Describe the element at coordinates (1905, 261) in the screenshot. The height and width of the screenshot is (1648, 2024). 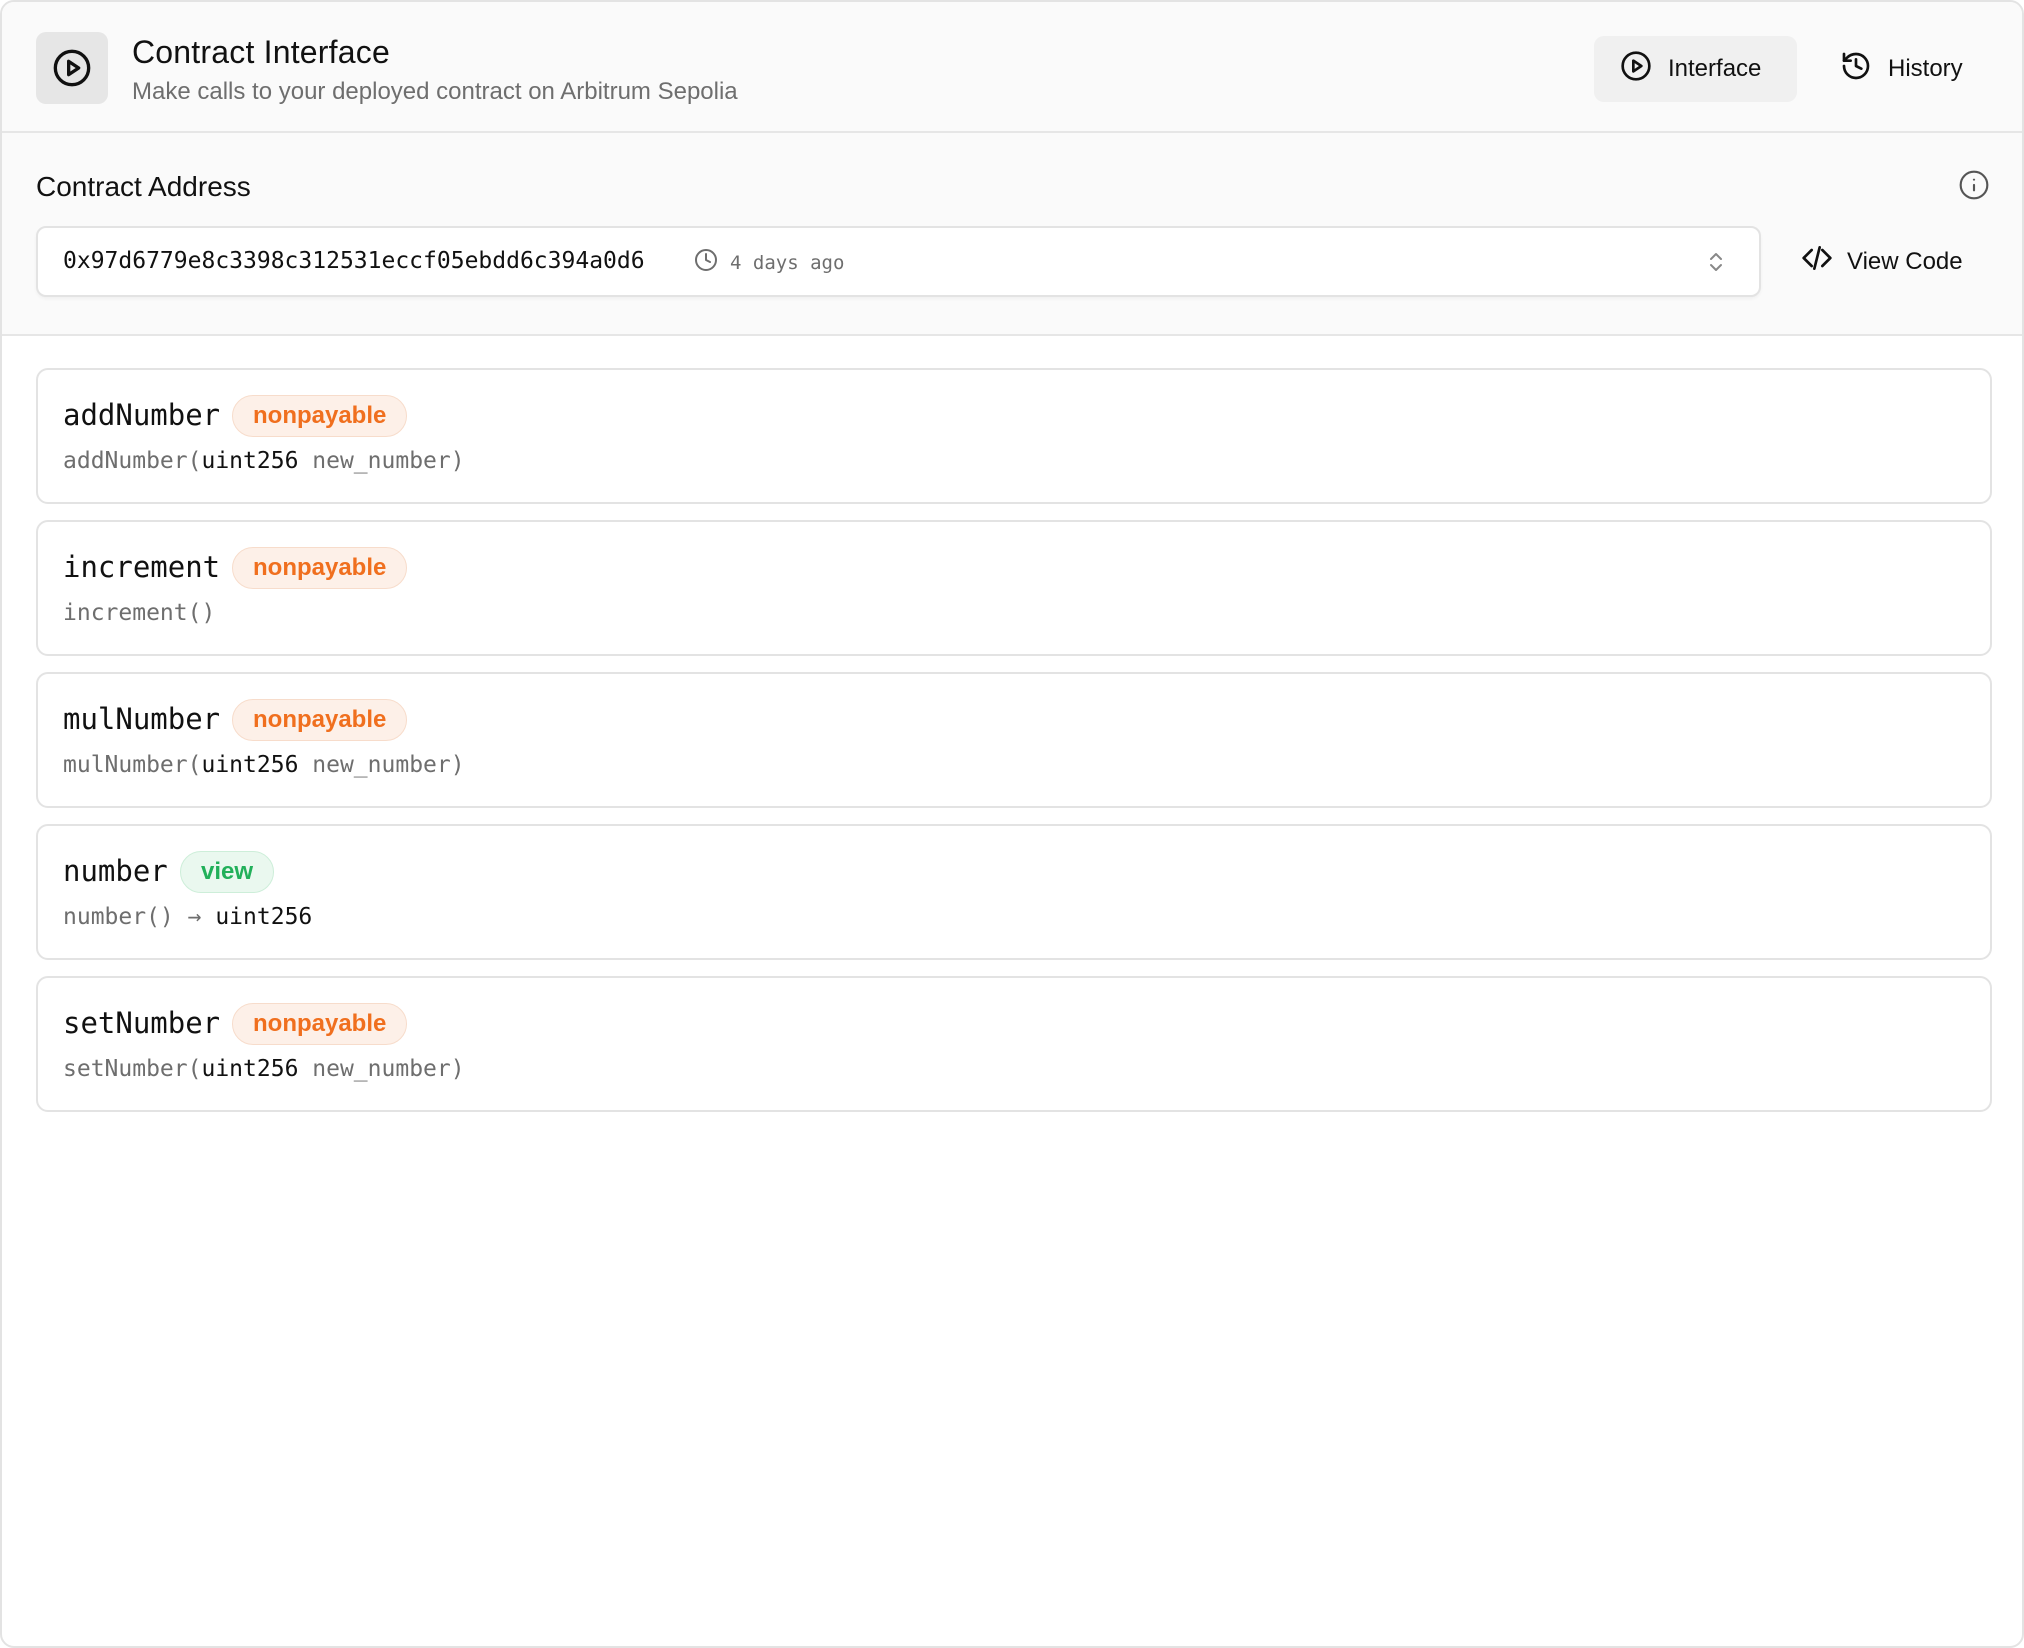
I see `view-code-label: View Code` at that location.